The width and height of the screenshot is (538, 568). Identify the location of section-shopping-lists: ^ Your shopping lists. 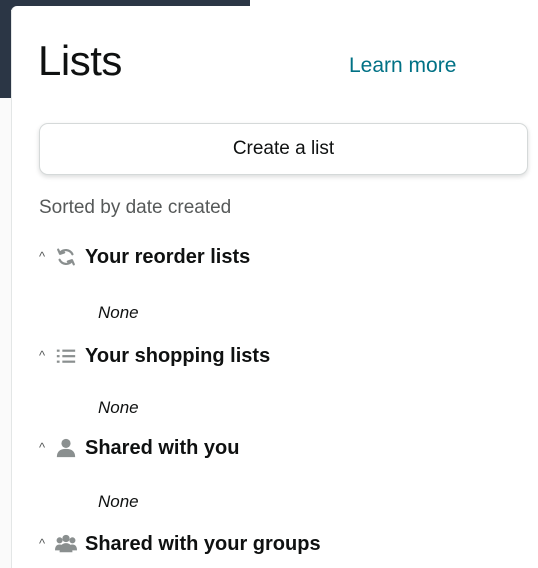
(154, 356).